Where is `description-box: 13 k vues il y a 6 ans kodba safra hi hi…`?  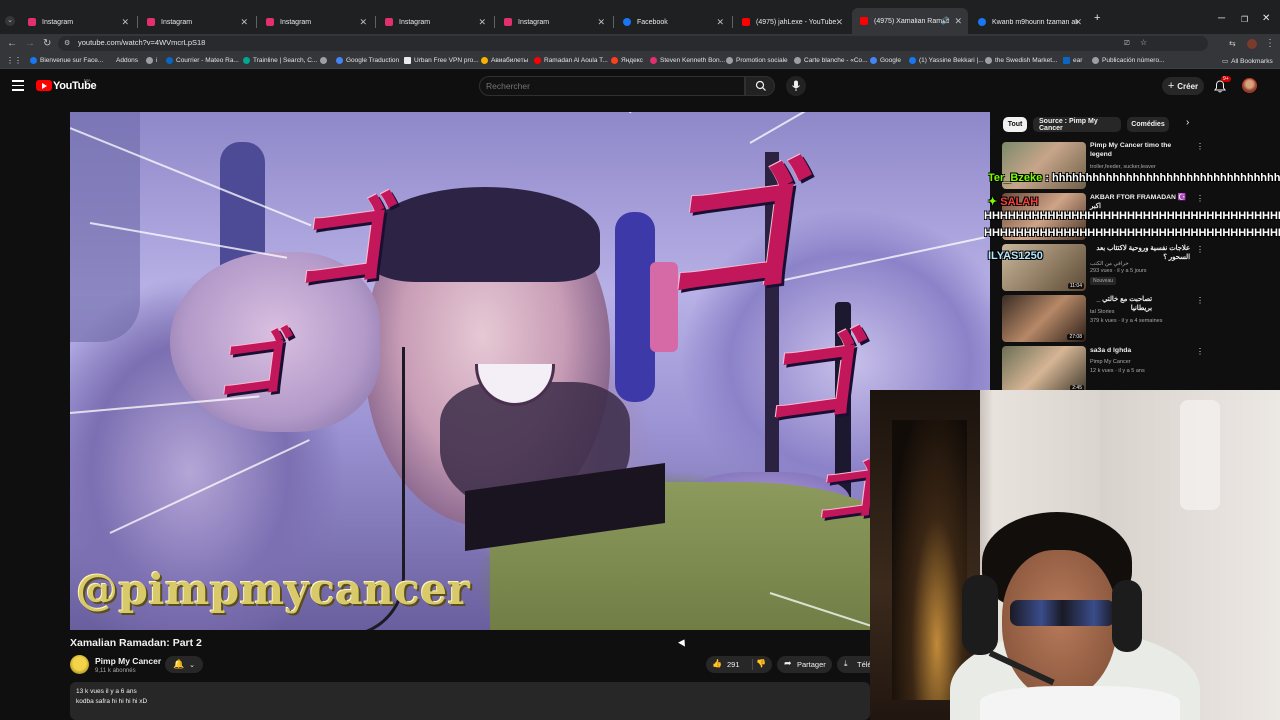
description-box: 13 k vues il y a 6 ans kodba safra hi hi… is located at coordinates (470, 701).